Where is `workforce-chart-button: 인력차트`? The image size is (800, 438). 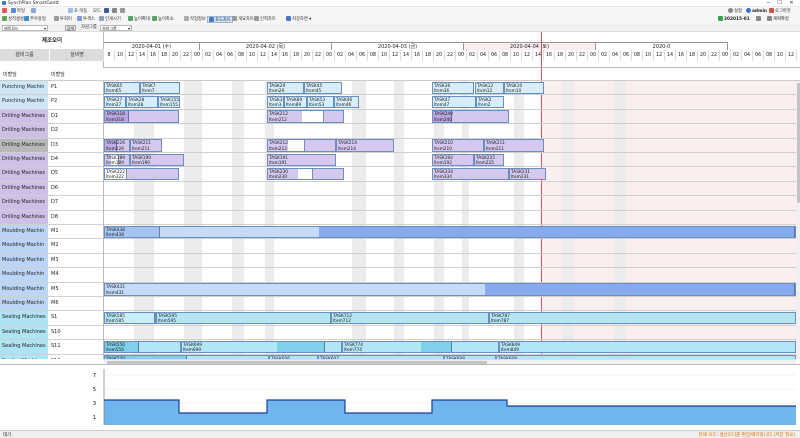 workforce-chart-button: 인력차트 is located at coordinates (265, 19).